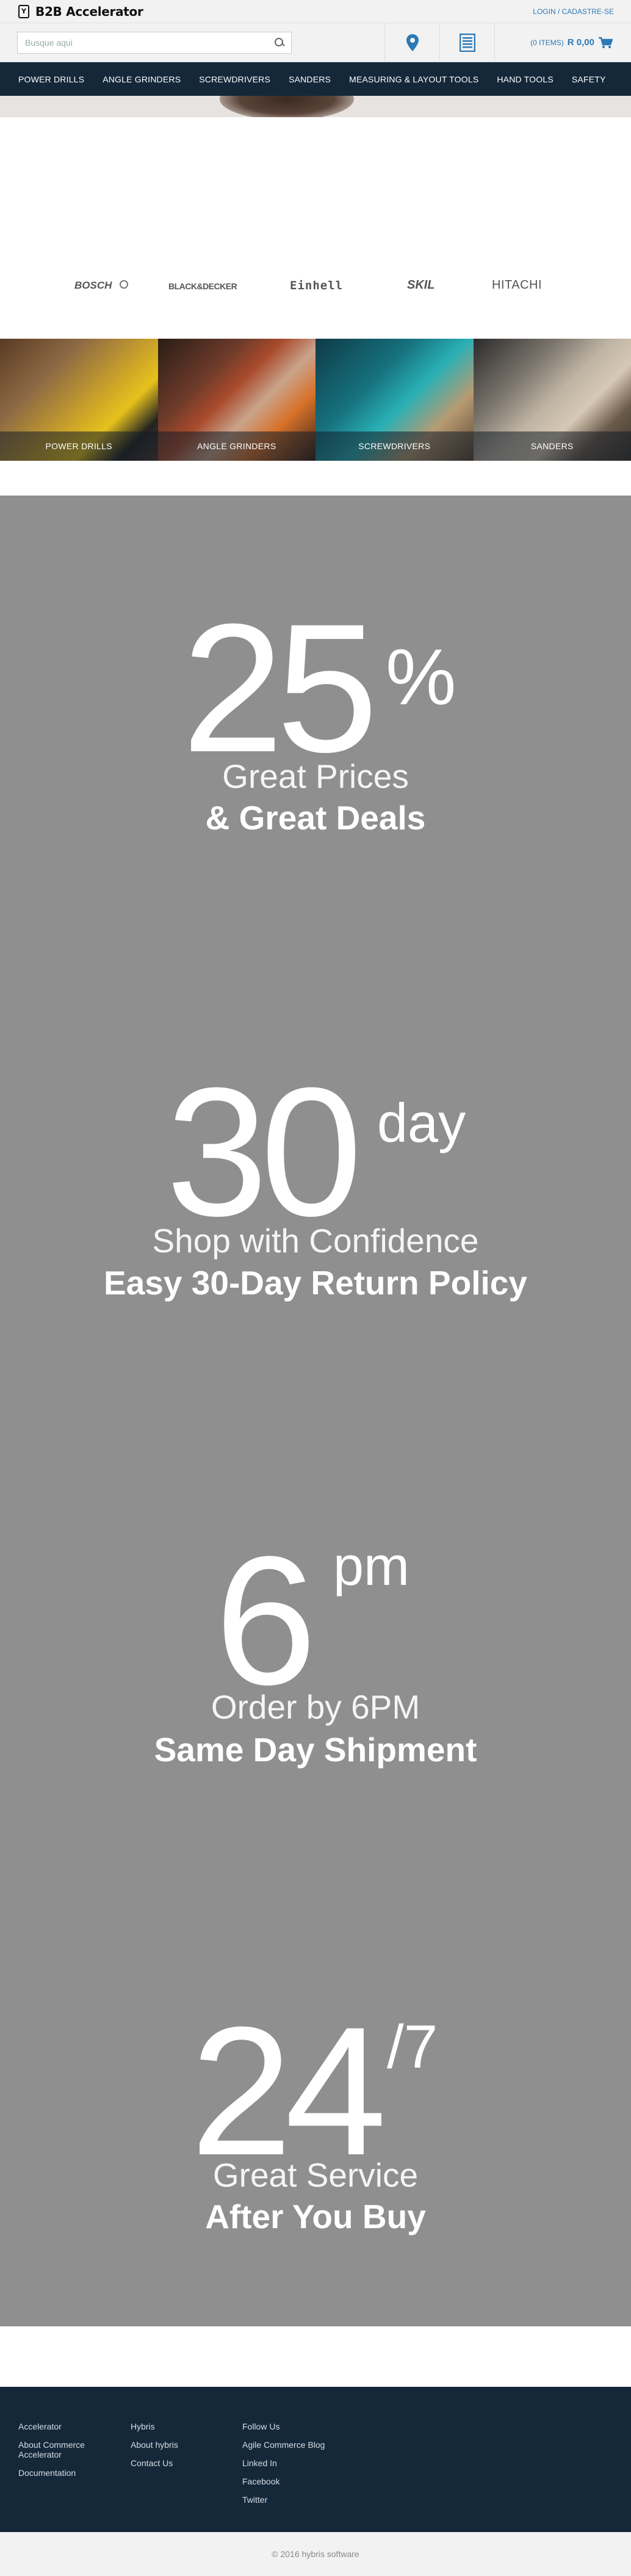 The height and width of the screenshot is (2576, 631). Describe the element at coordinates (203, 286) in the screenshot. I see `brand-logo-black-decker: BLACK&DECKER` at that location.